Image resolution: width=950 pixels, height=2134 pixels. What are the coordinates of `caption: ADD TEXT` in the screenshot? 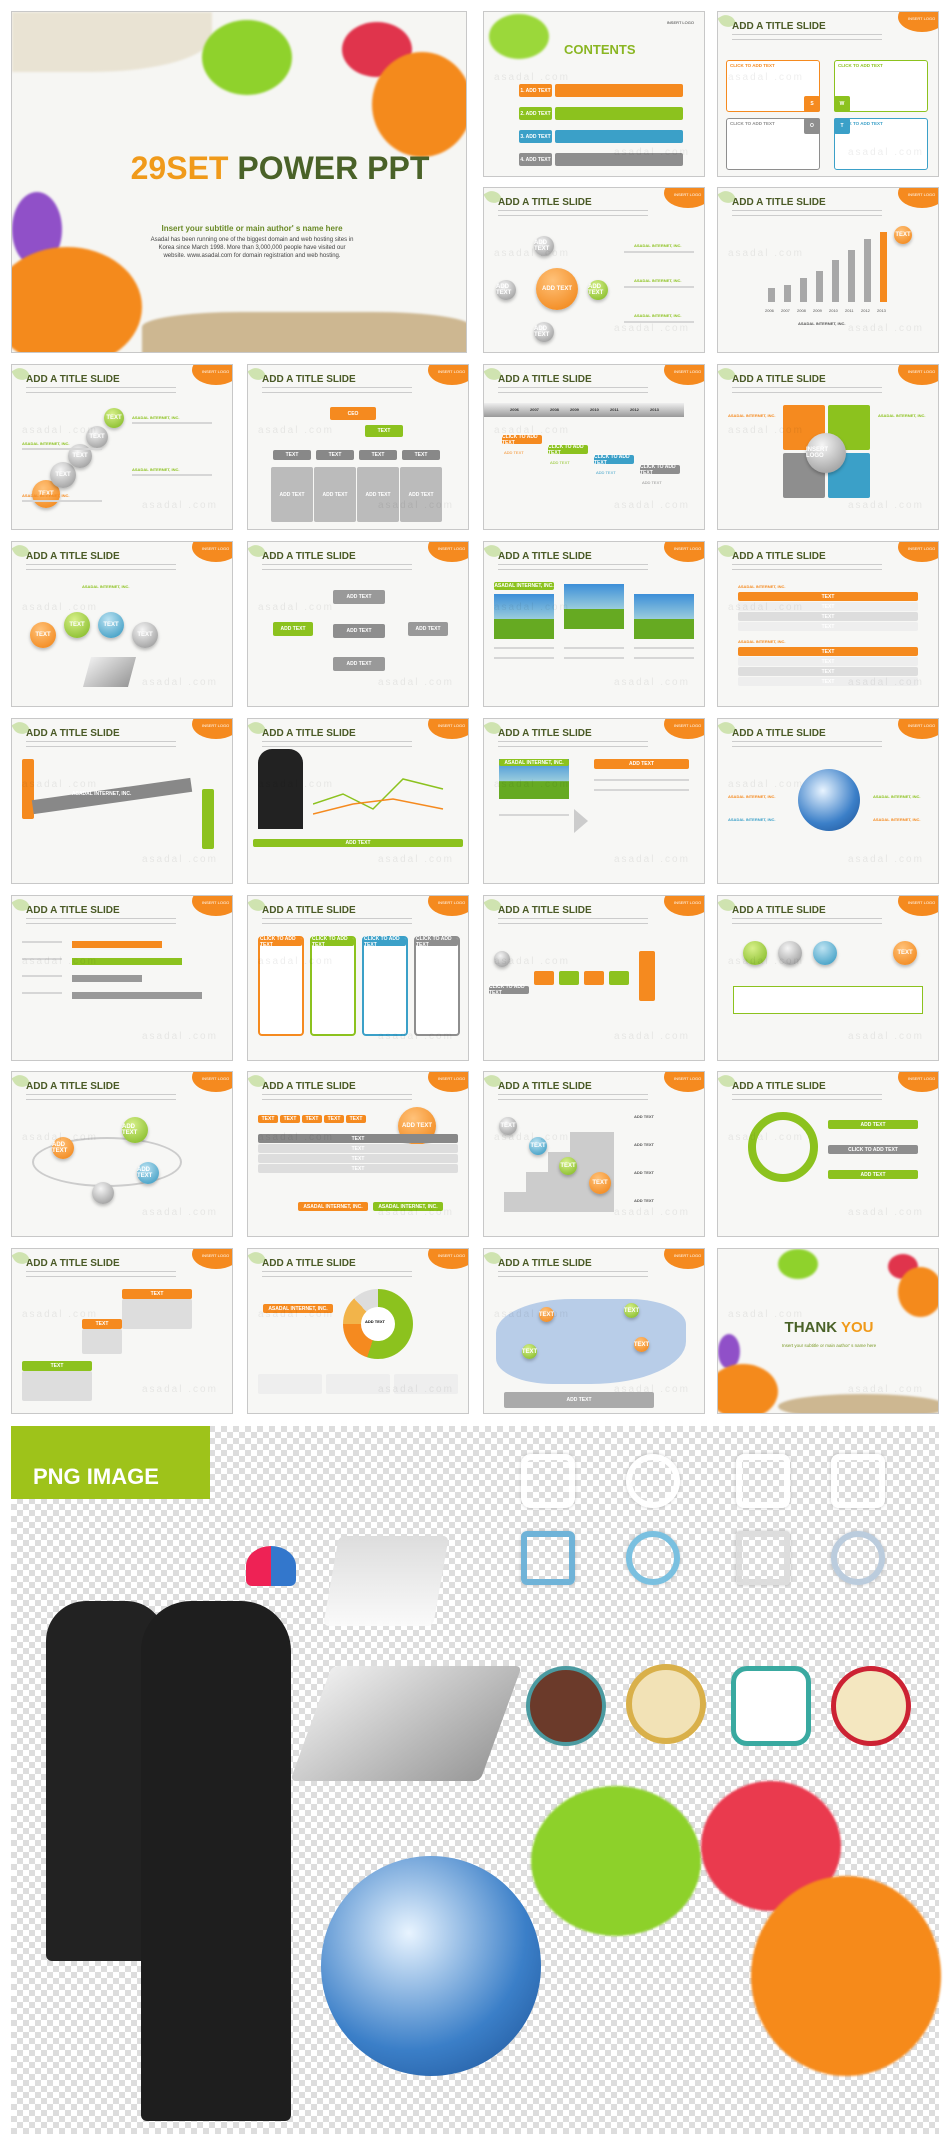 It's located at (644, 1116).